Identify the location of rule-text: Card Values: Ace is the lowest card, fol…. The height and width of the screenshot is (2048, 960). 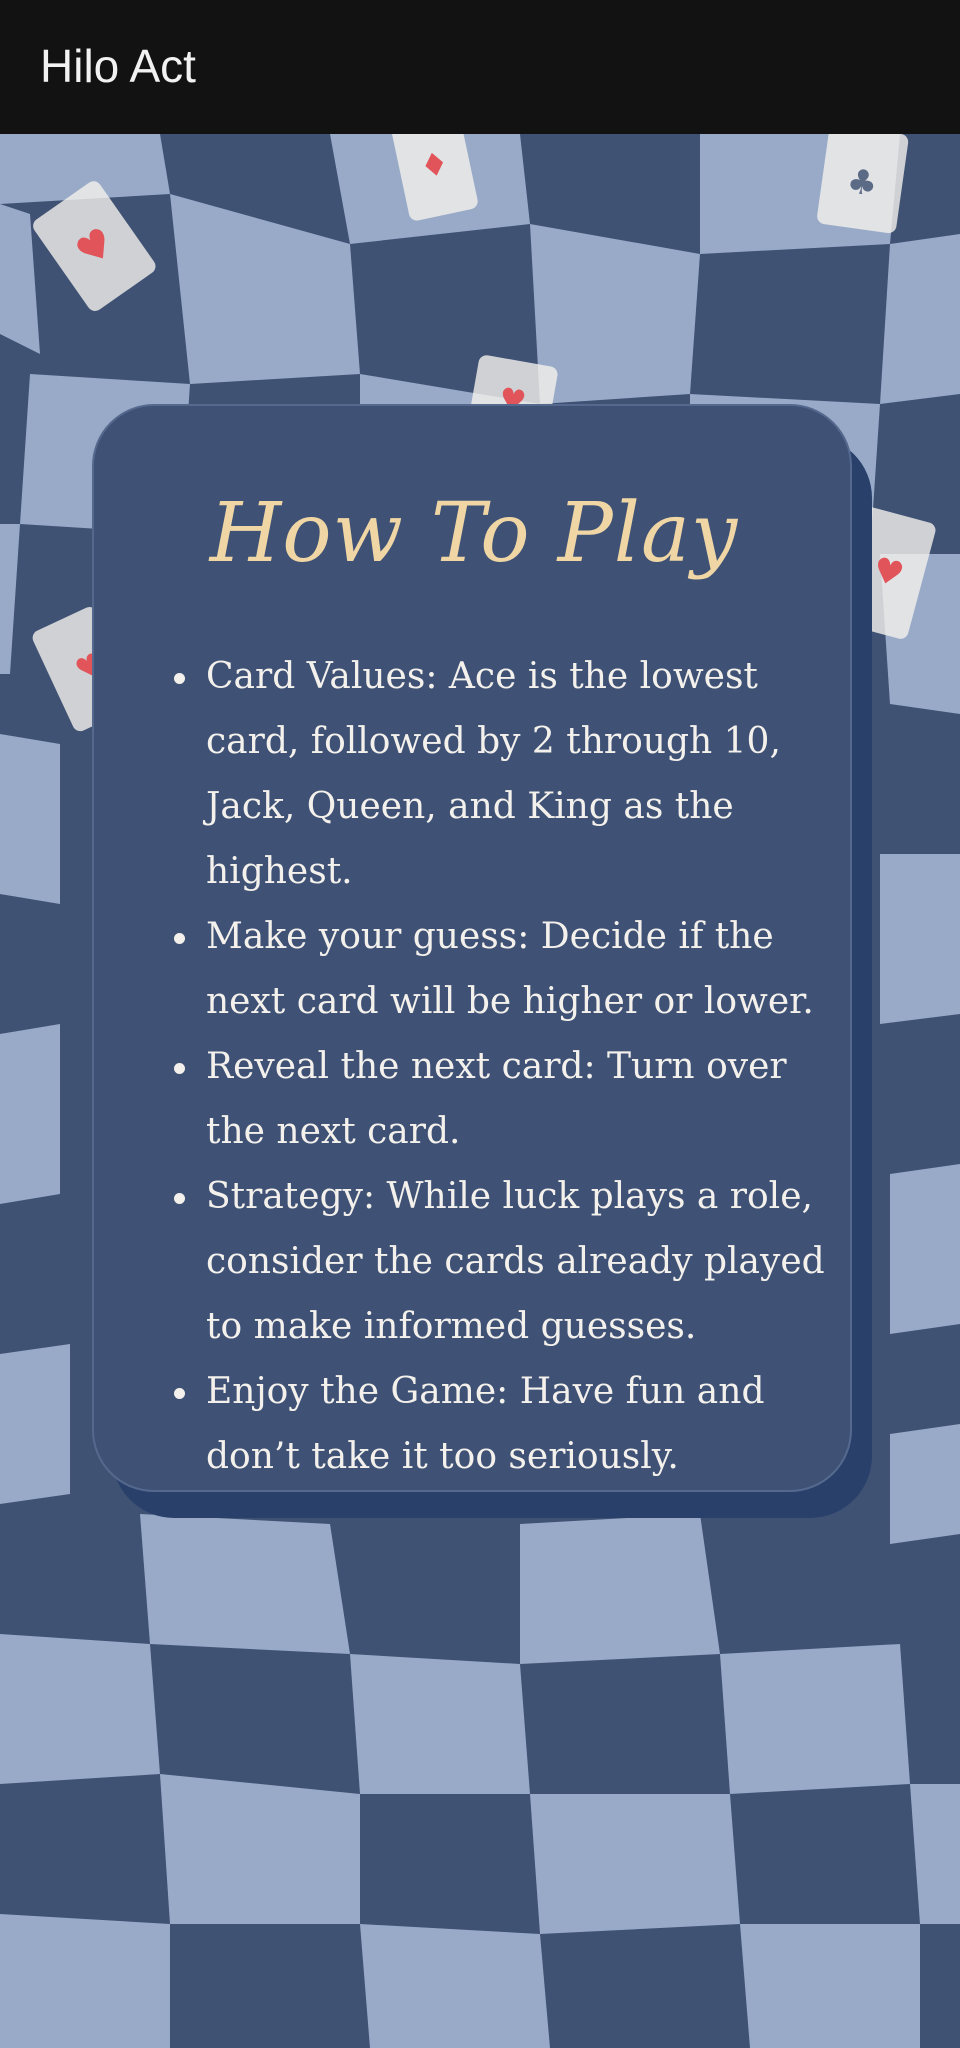
(493, 774).